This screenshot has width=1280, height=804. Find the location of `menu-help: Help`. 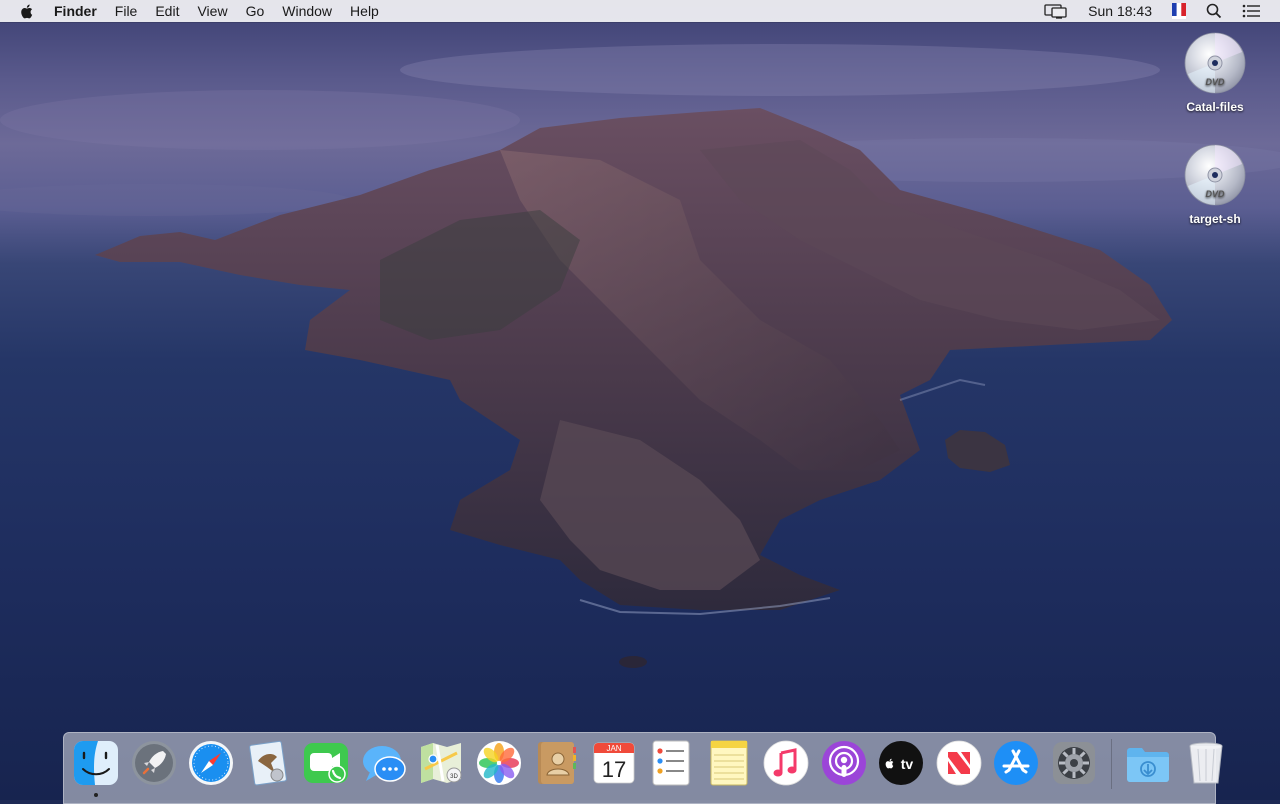

menu-help: Help is located at coordinates (364, 11).